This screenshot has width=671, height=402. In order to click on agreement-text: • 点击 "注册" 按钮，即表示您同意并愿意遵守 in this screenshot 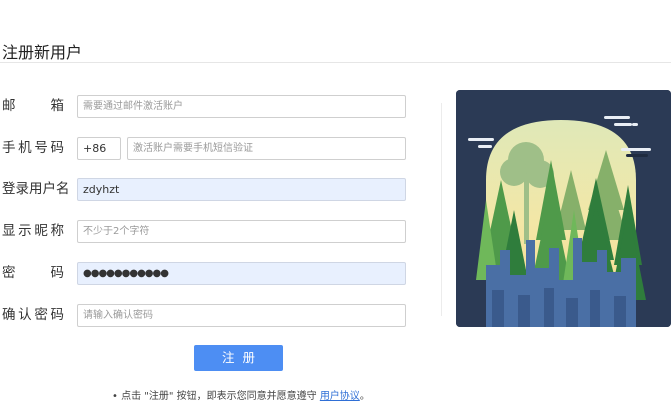, I will do `click(216, 396)`.